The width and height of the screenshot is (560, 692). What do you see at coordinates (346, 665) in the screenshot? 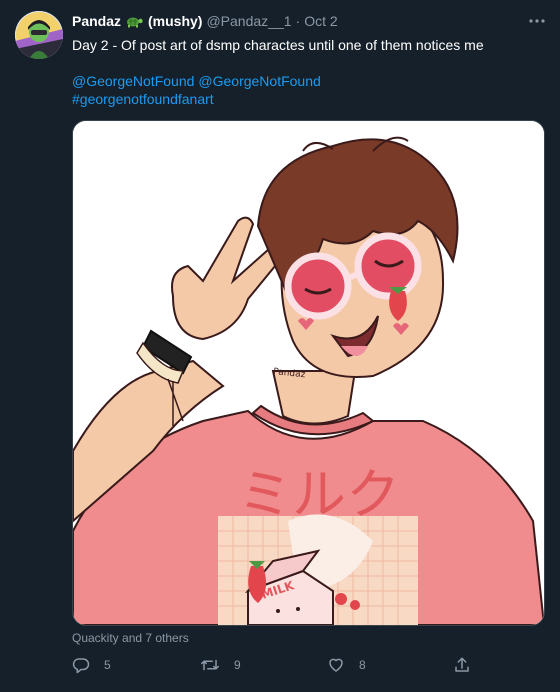
I see `like-button: 8` at bounding box center [346, 665].